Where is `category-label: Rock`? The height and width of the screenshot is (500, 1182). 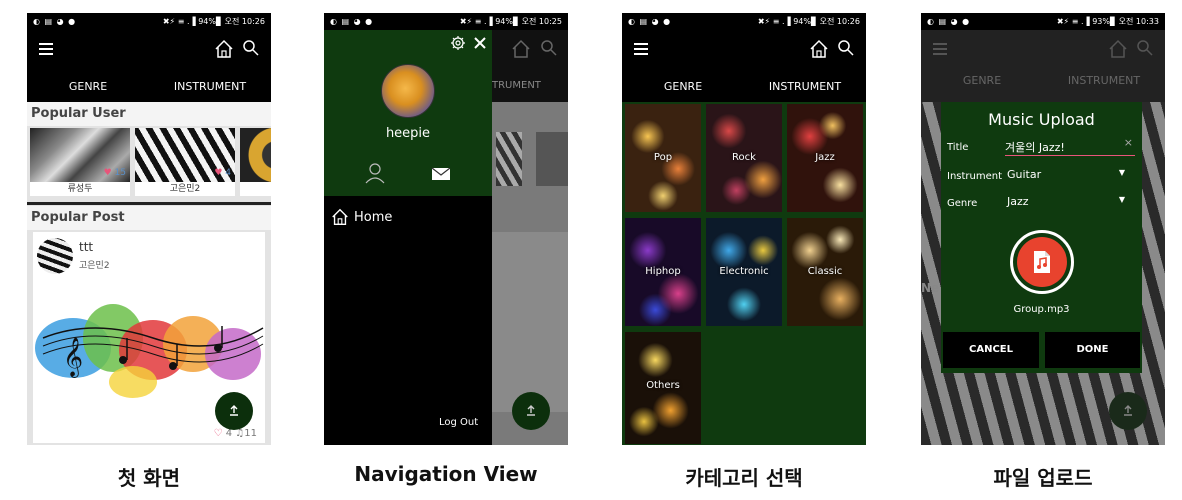
category-label: Rock is located at coordinates (744, 157).